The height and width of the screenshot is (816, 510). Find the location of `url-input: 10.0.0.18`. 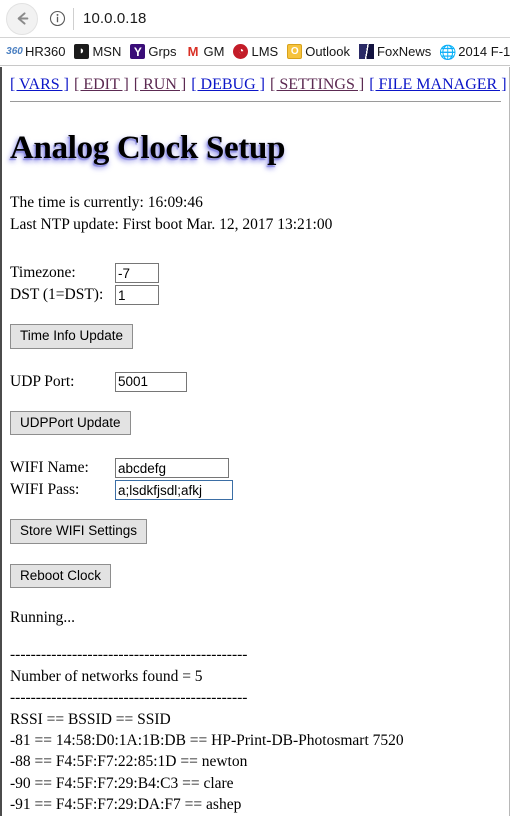

url-input: 10.0.0.18 is located at coordinates (114, 18).